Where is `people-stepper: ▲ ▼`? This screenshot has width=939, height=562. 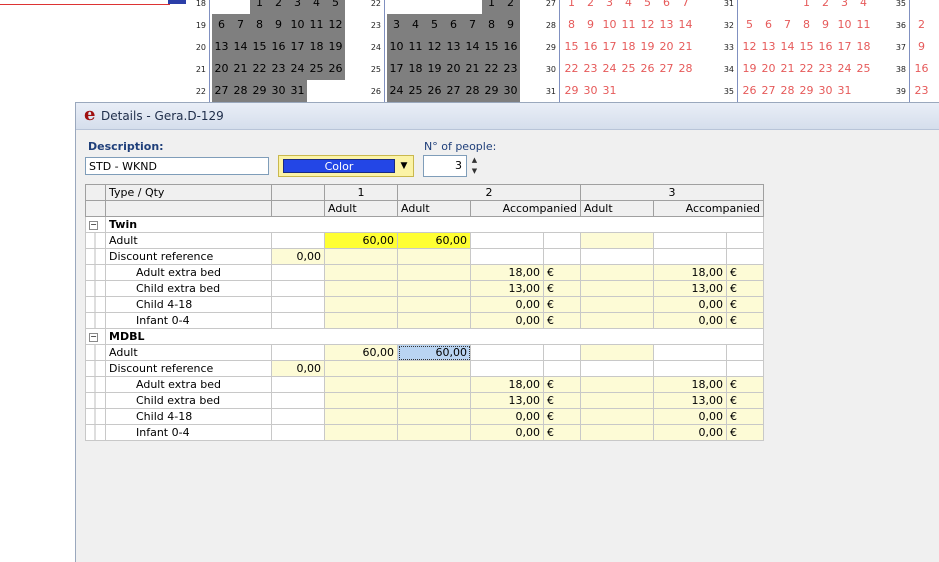 people-stepper: ▲ ▼ is located at coordinates (474, 166).